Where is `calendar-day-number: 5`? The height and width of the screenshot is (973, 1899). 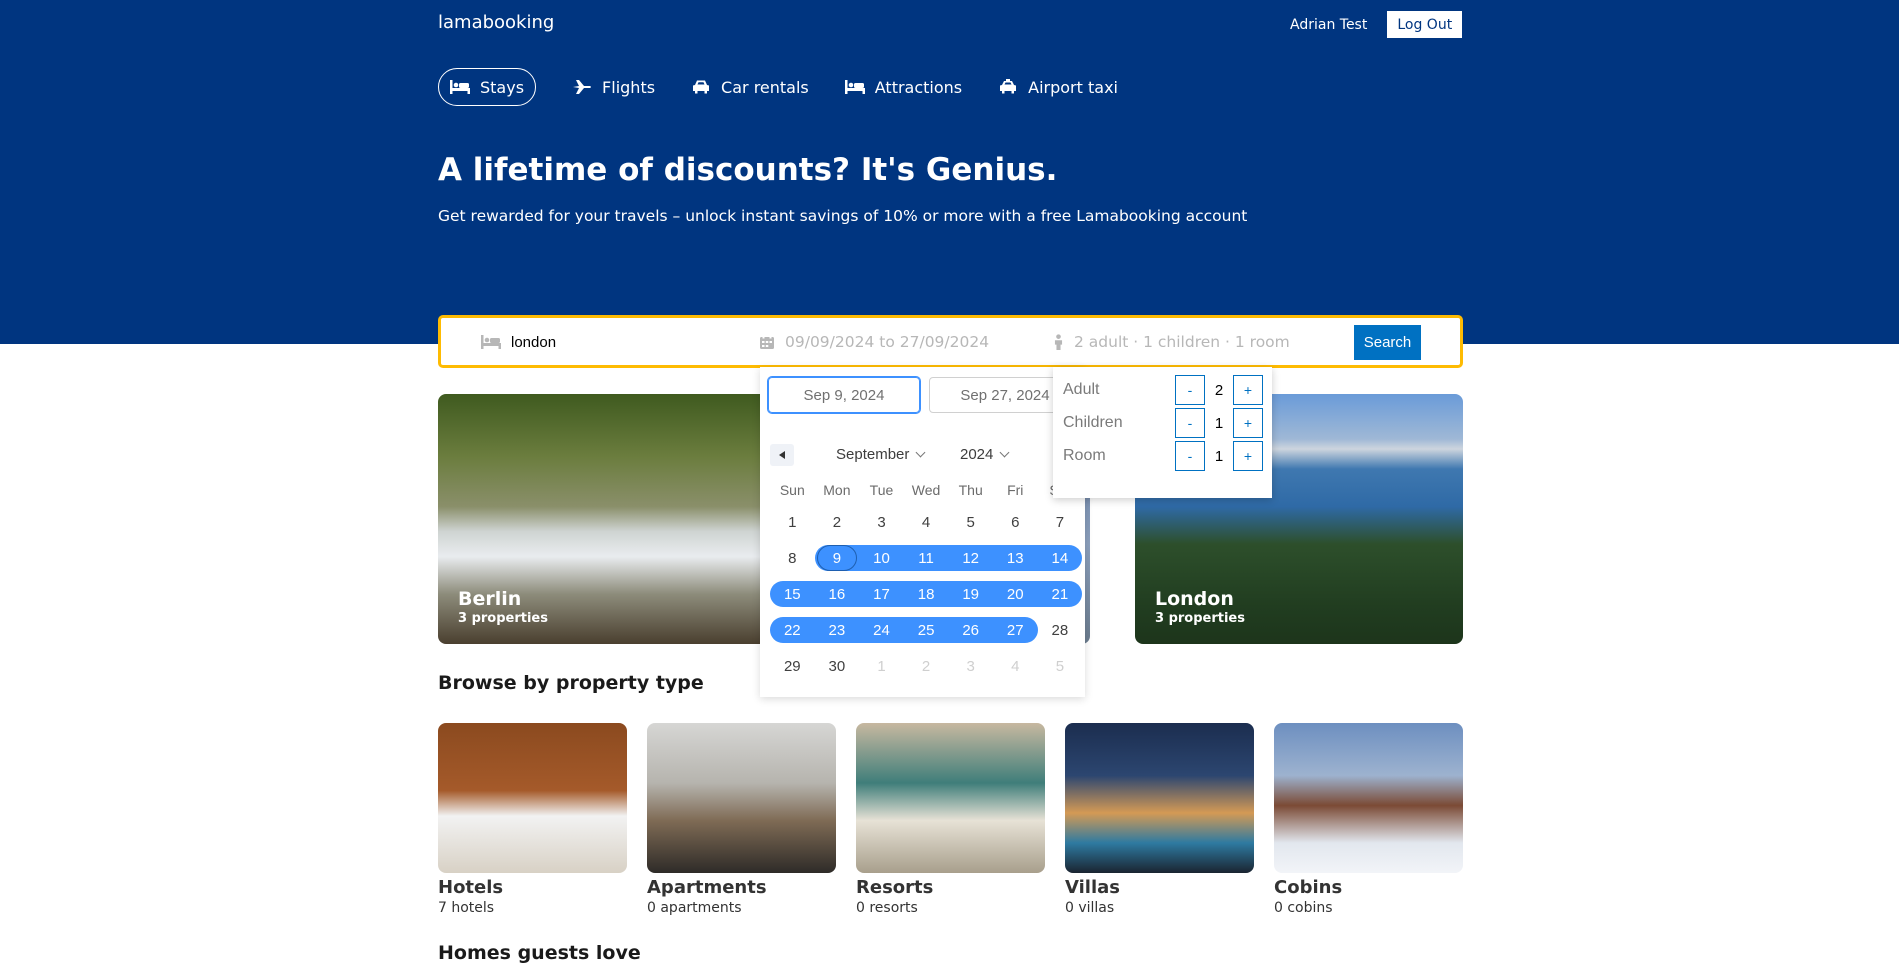
calendar-day-number: 5 is located at coordinates (970, 522).